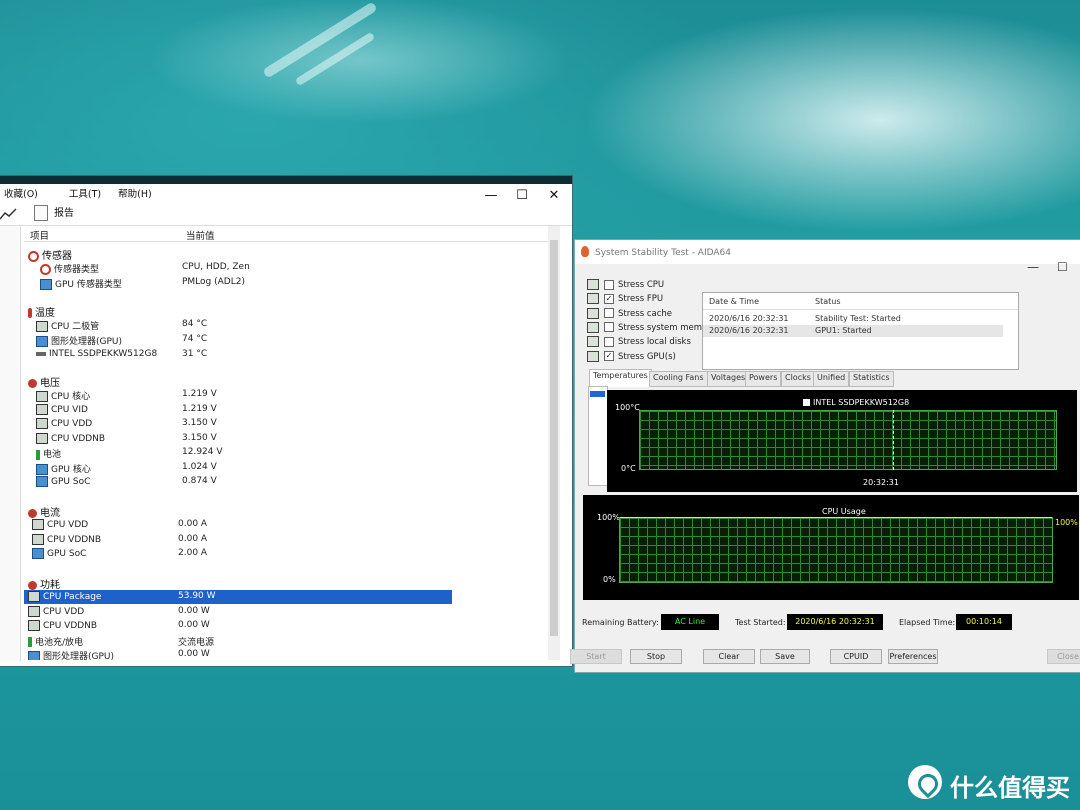  I want to click on table-header: 项目 当前值, so click(286, 234).